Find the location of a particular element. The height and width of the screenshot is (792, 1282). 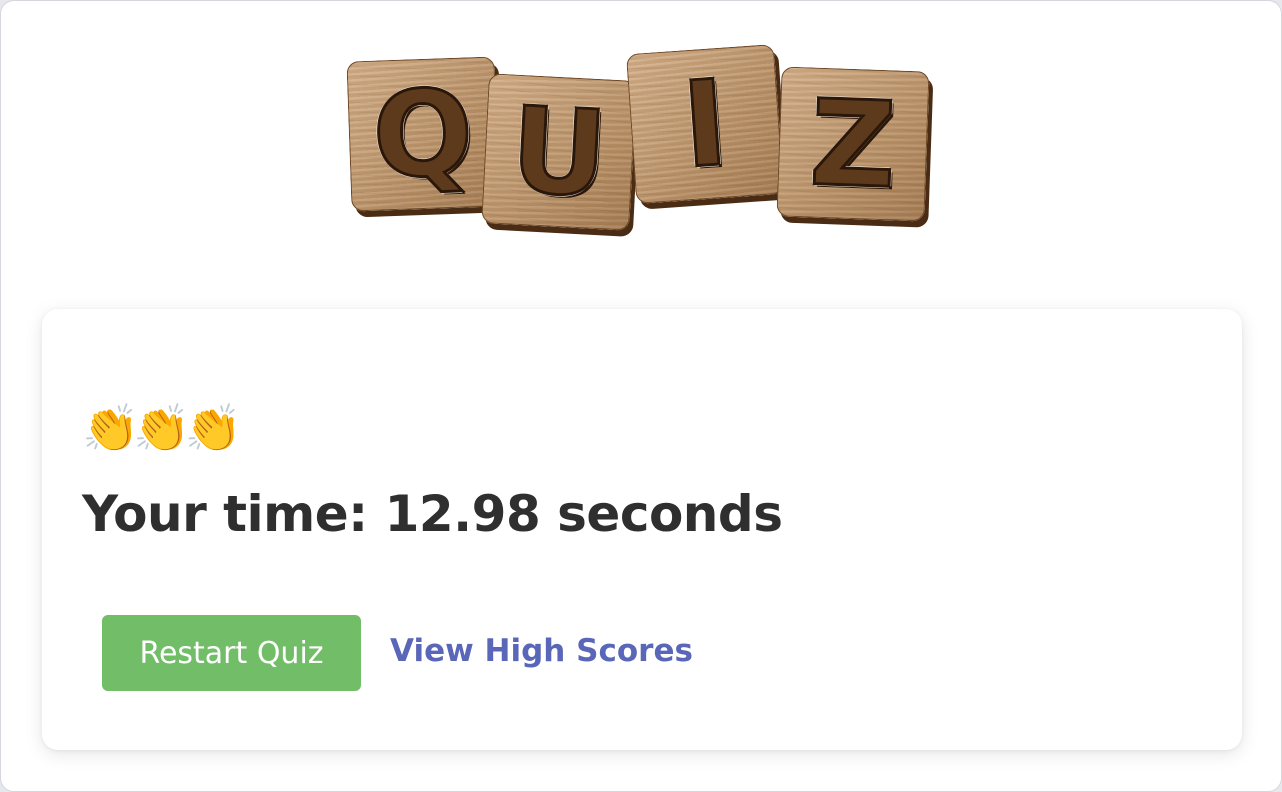

logo-letter: U is located at coordinates (559, 152).